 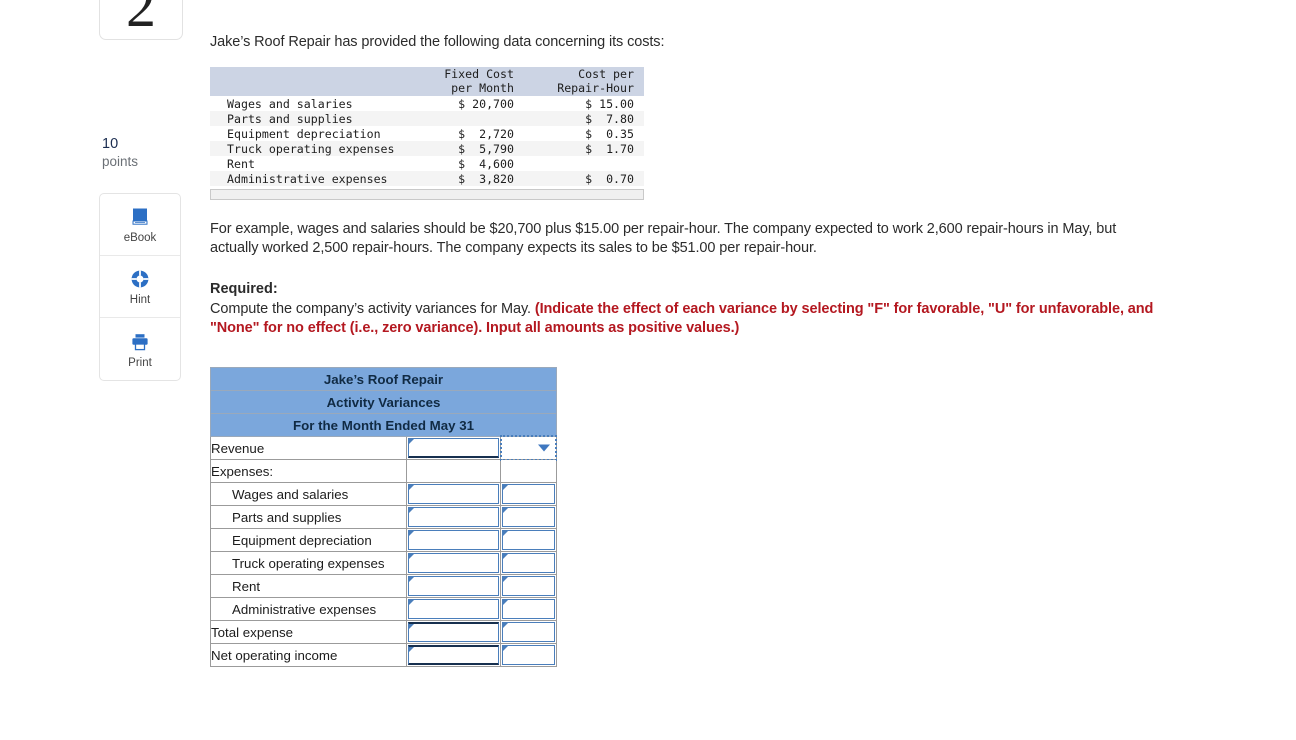 I want to click on table-row: Parts and supplies, so click(x=383, y=517).